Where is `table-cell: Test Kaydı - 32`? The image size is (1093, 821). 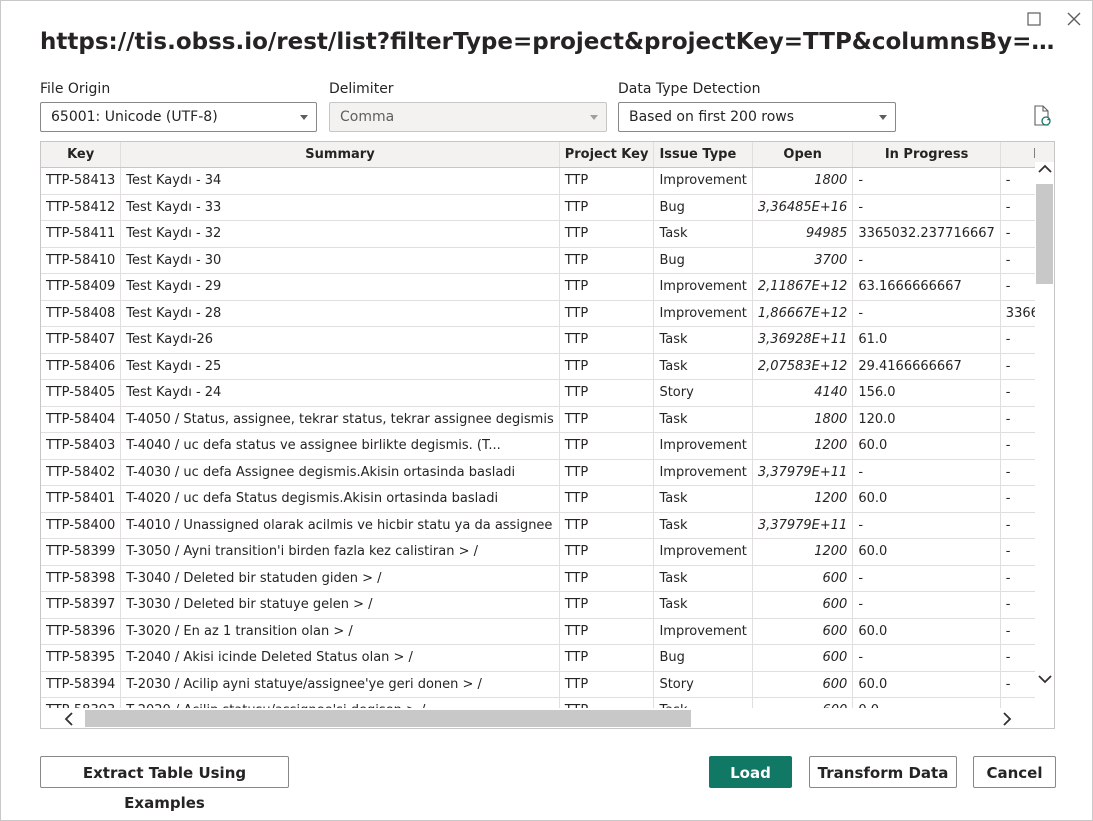 table-cell: Test Kaydı - 32 is located at coordinates (340, 234).